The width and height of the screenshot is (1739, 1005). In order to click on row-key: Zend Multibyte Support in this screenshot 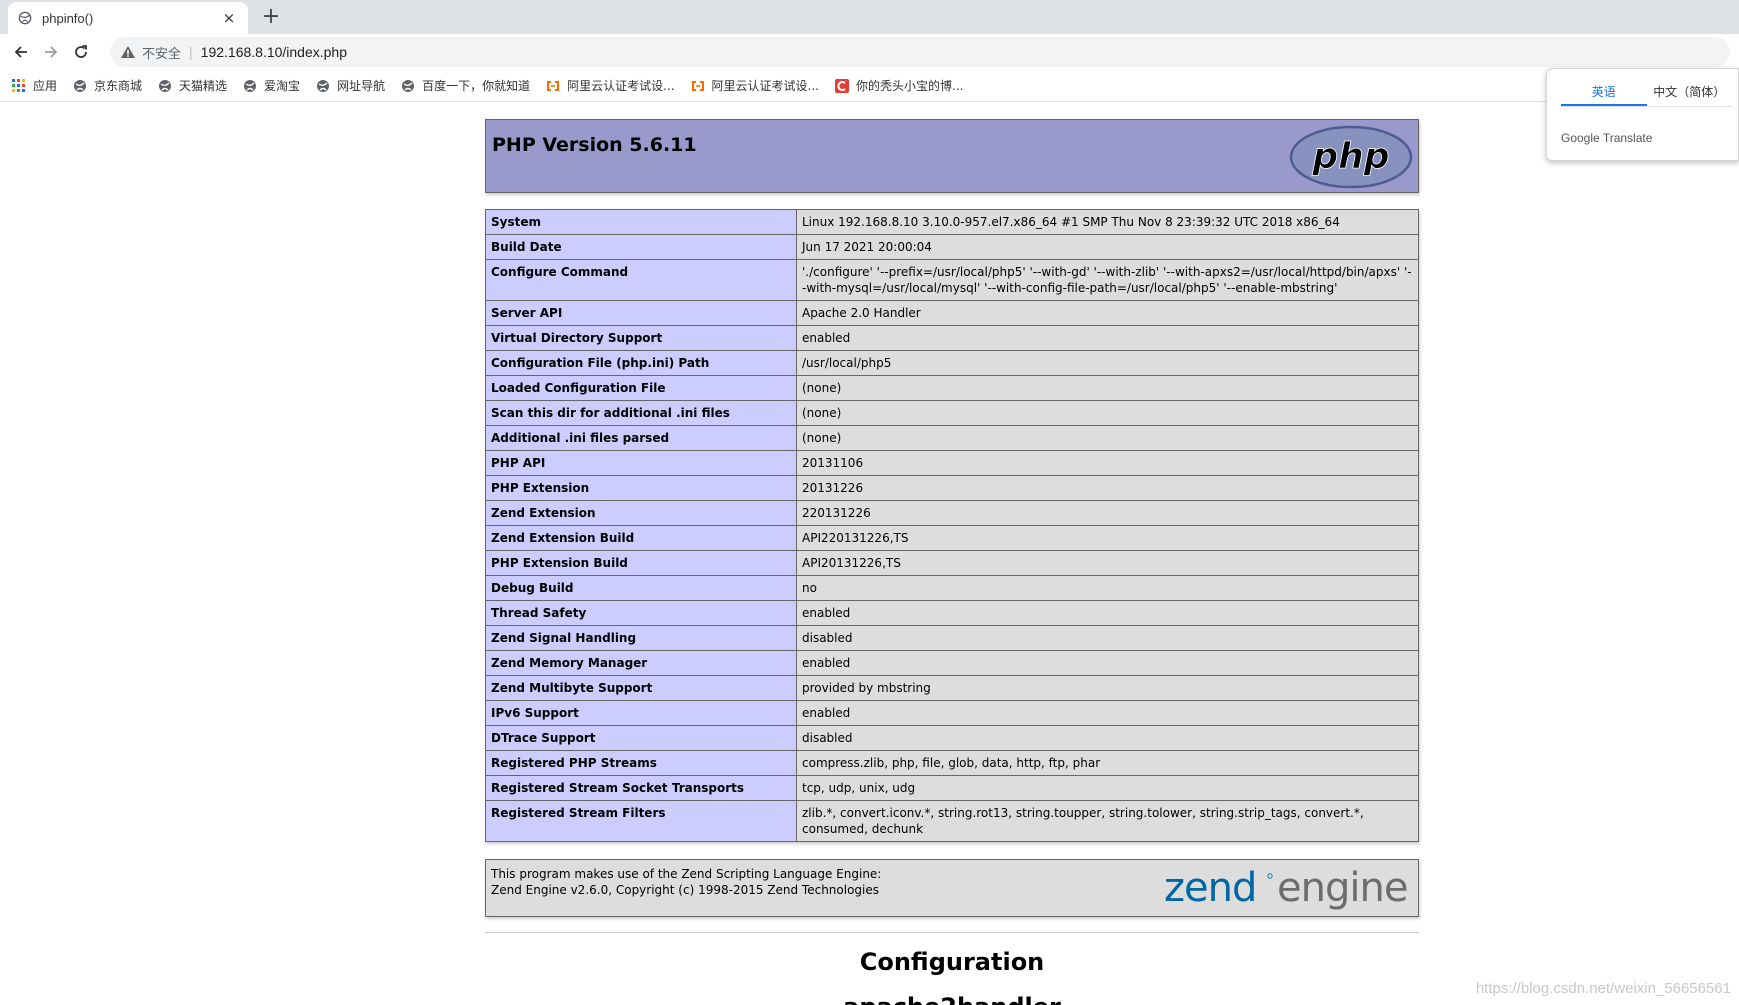, I will do `click(641, 688)`.